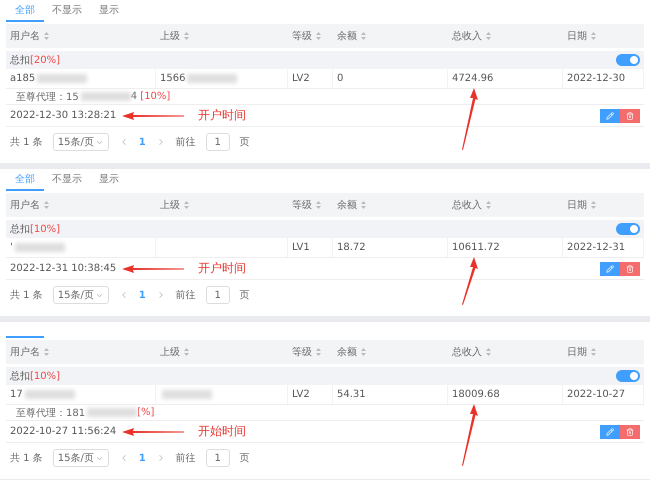 The width and height of the screenshot is (650, 480). Describe the element at coordinates (476, 394) in the screenshot. I see `table-cell: 18009.68` at that location.